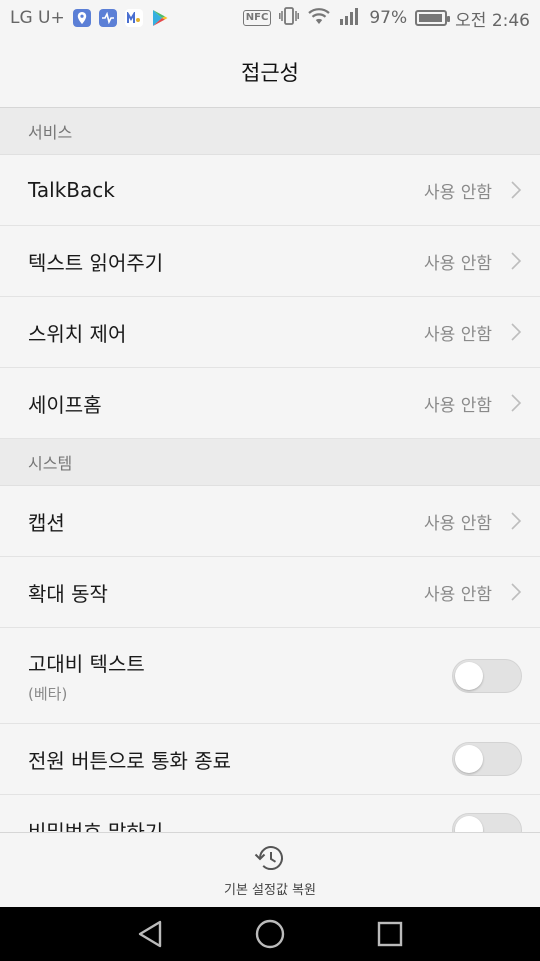  Describe the element at coordinates (270, 131) in the screenshot. I see `section-header-services: 서비스` at that location.